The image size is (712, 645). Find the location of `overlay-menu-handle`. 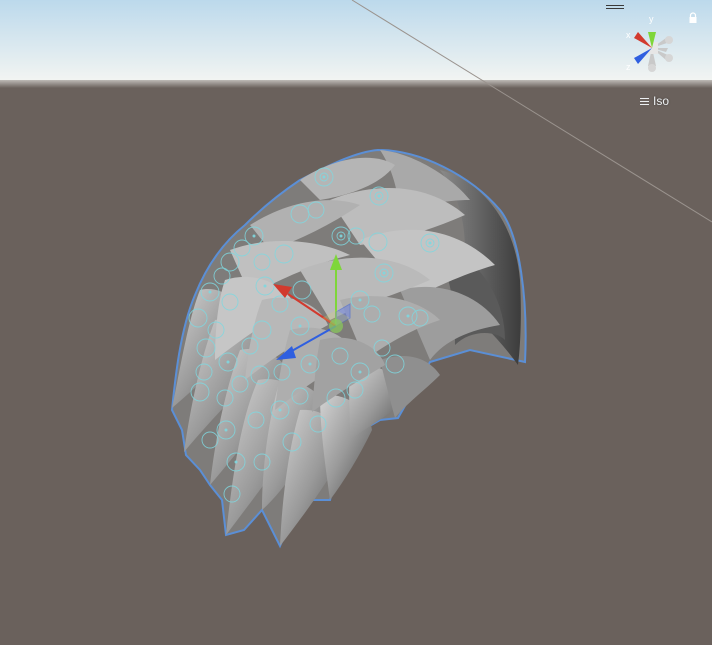

overlay-menu-handle is located at coordinates (615, 7).